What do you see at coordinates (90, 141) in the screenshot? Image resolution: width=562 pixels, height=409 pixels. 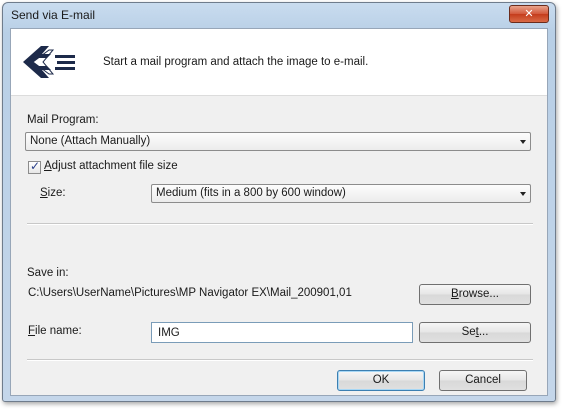 I see `mail-program-value: None (Attach Manually)` at bounding box center [90, 141].